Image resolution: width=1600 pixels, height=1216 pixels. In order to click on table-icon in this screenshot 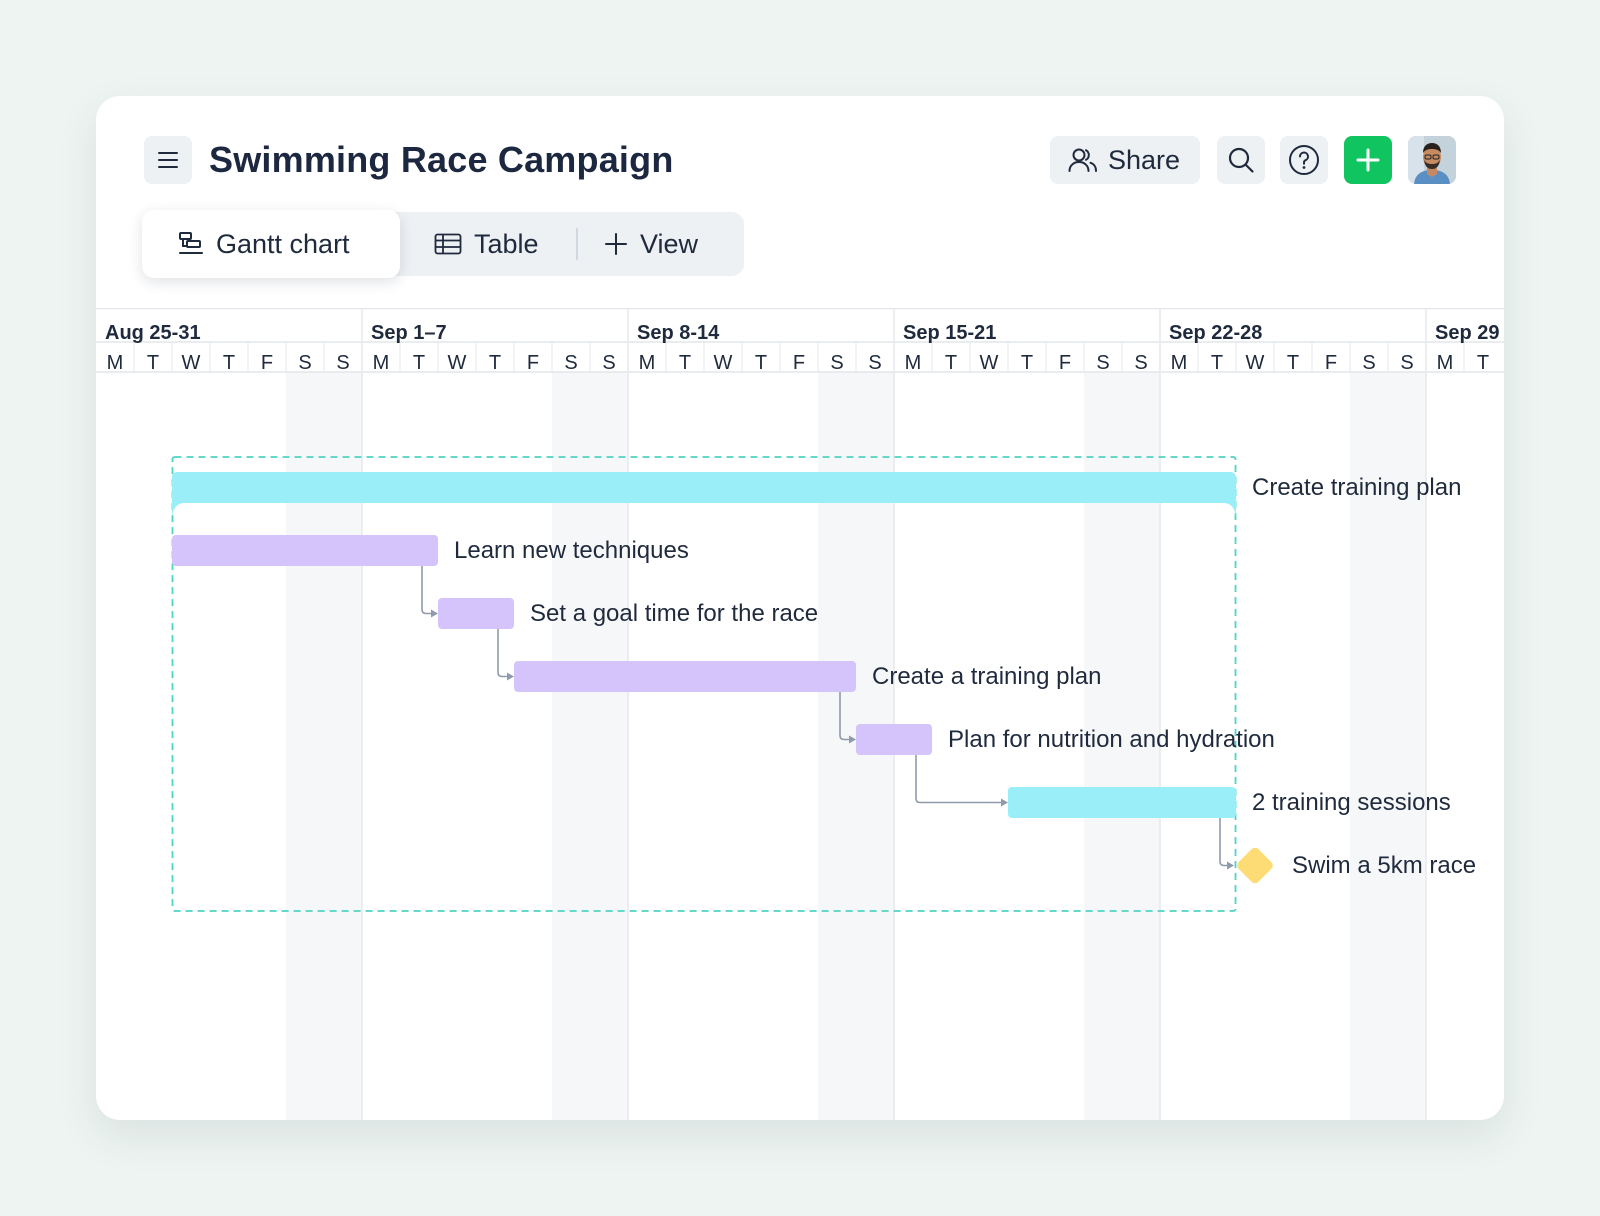, I will do `click(448, 244)`.